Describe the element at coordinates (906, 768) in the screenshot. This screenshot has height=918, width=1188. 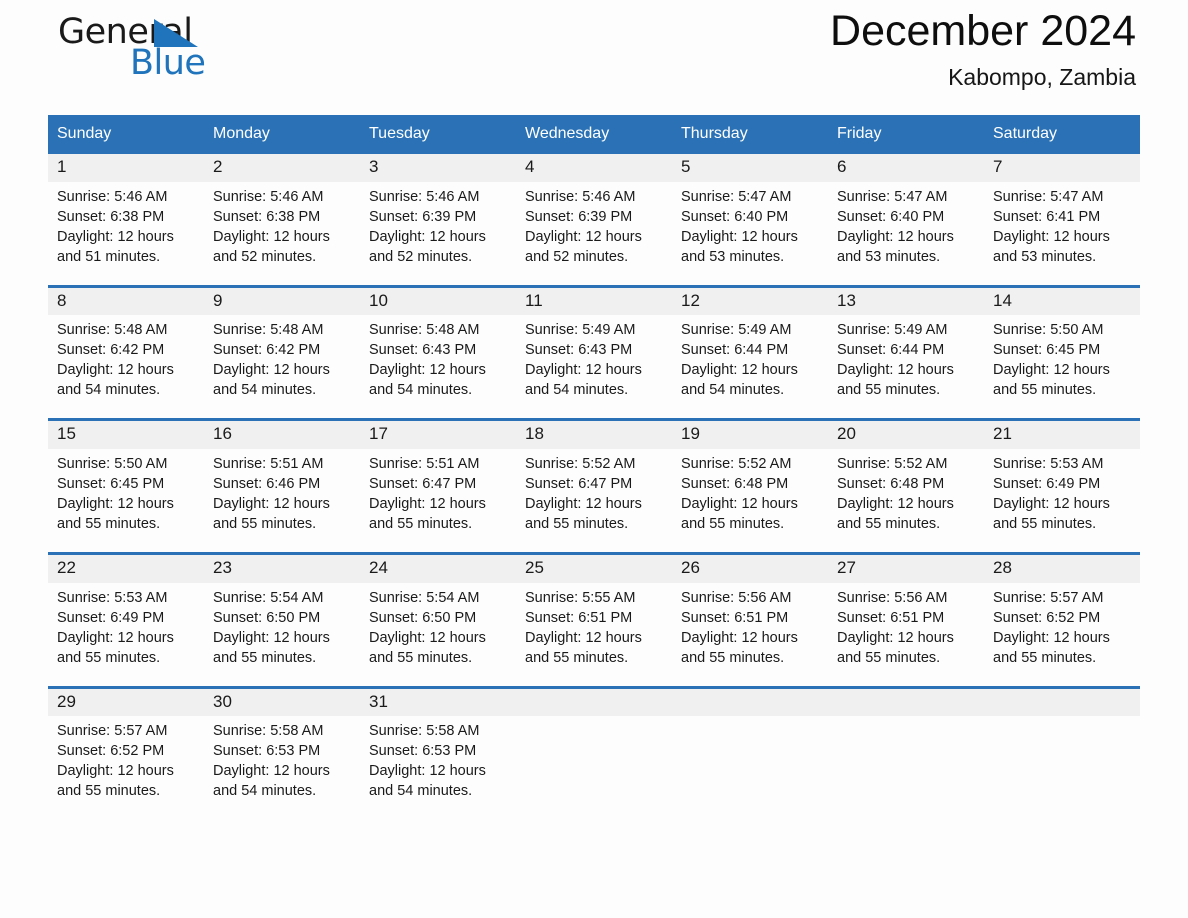
I see `empty-day-cell` at that location.